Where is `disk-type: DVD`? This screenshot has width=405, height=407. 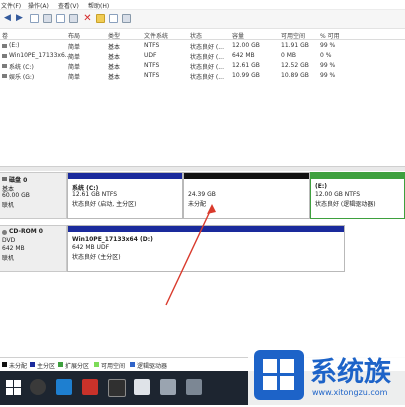
disk-type: DVD is located at coordinates (9, 240).